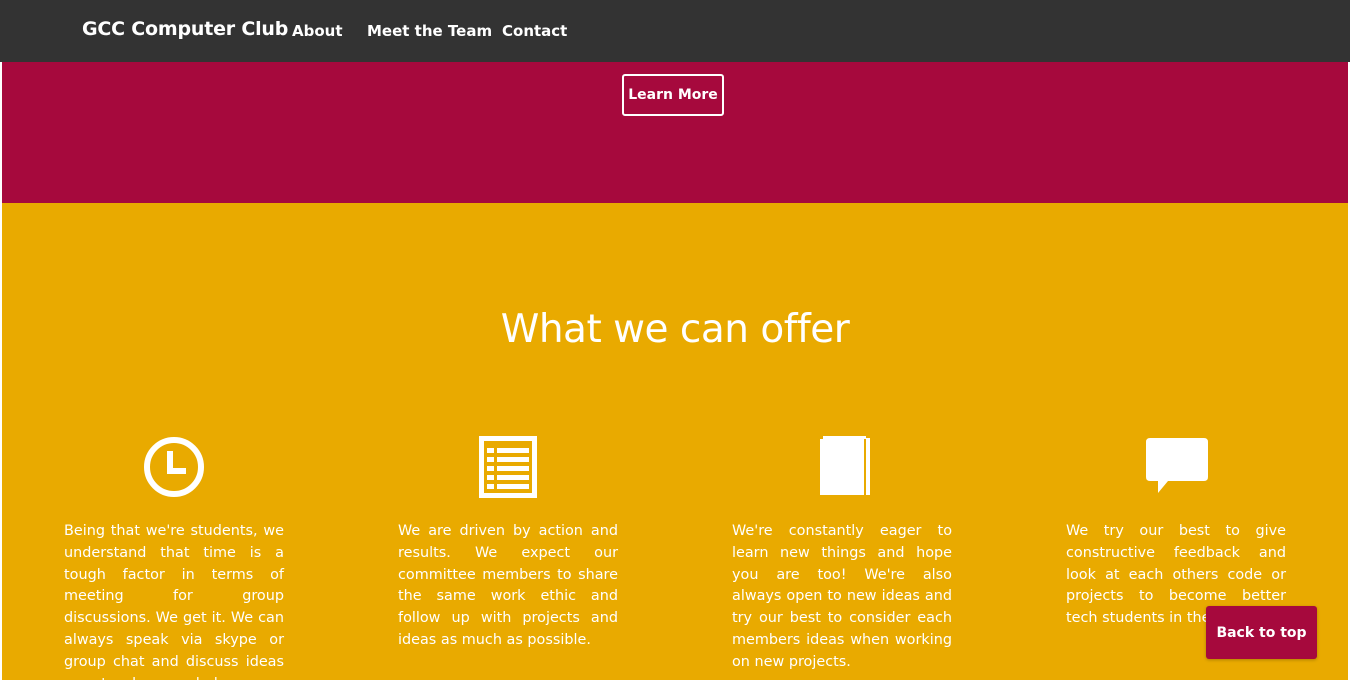 This screenshot has height=680, width=1350. I want to click on book-icon, so click(845, 465).